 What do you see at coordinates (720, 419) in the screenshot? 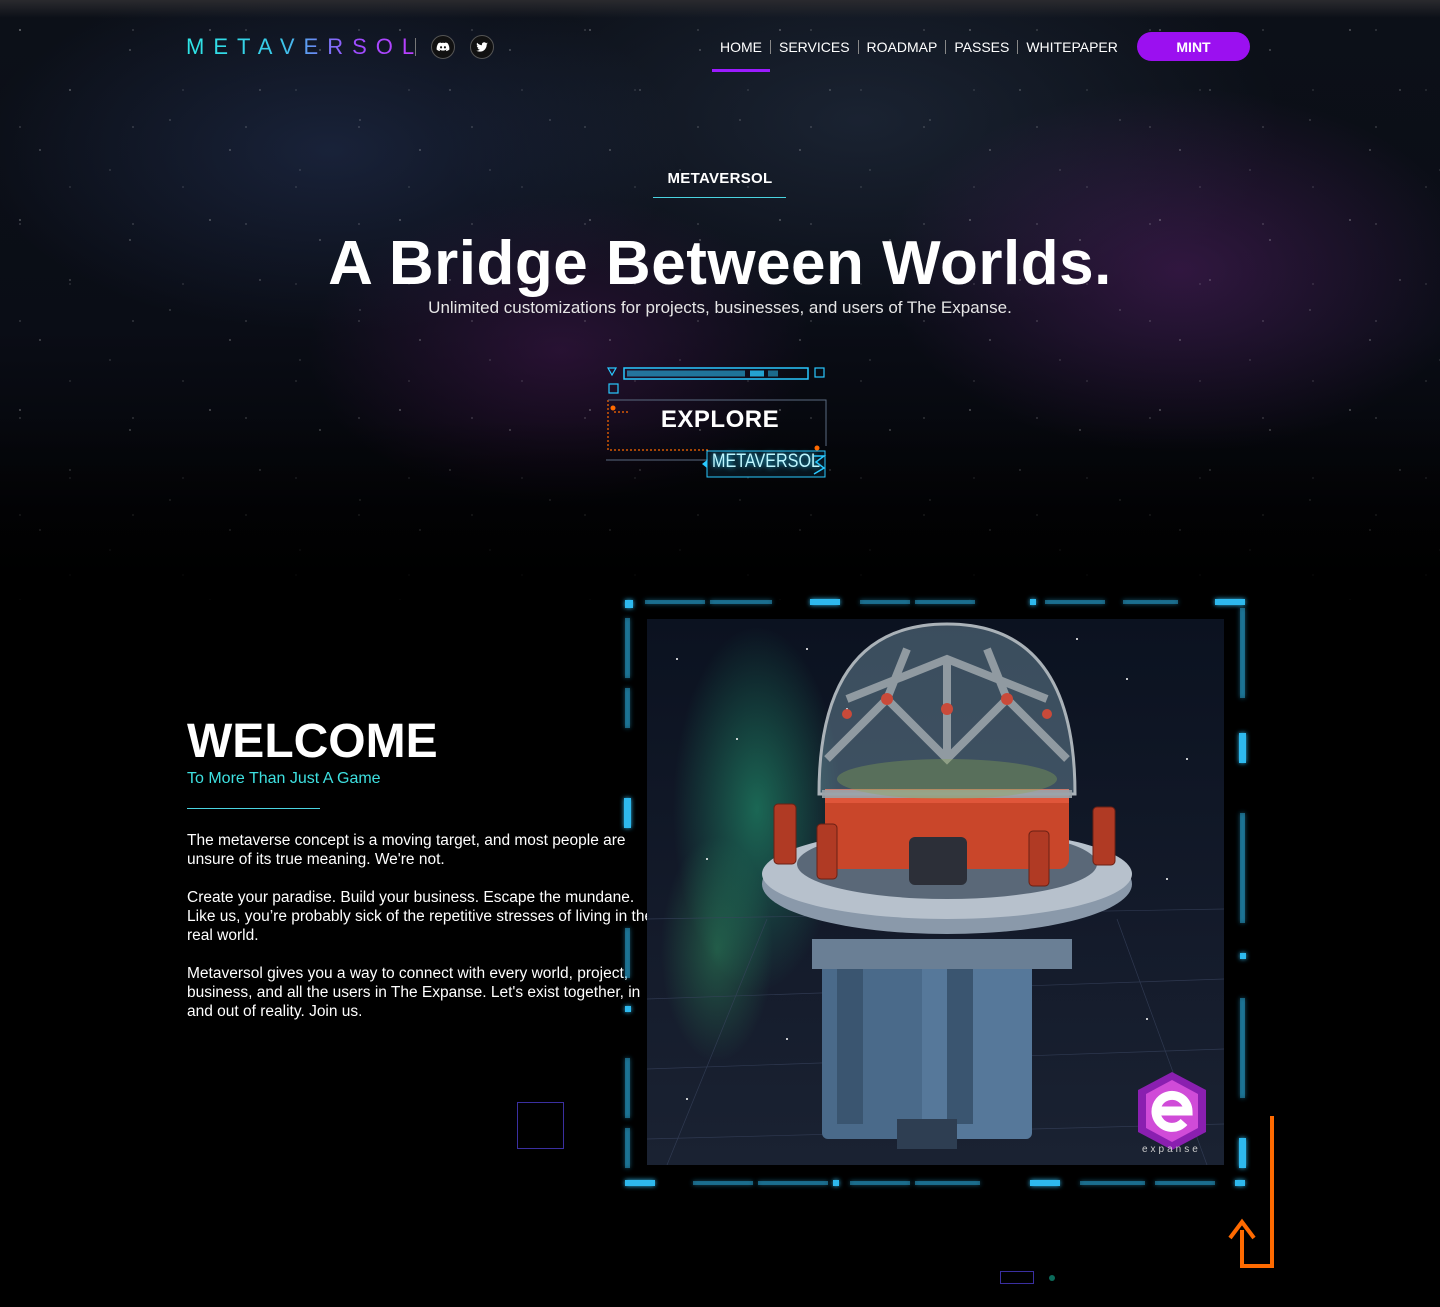
I see `explore-label: EXPLORE` at bounding box center [720, 419].